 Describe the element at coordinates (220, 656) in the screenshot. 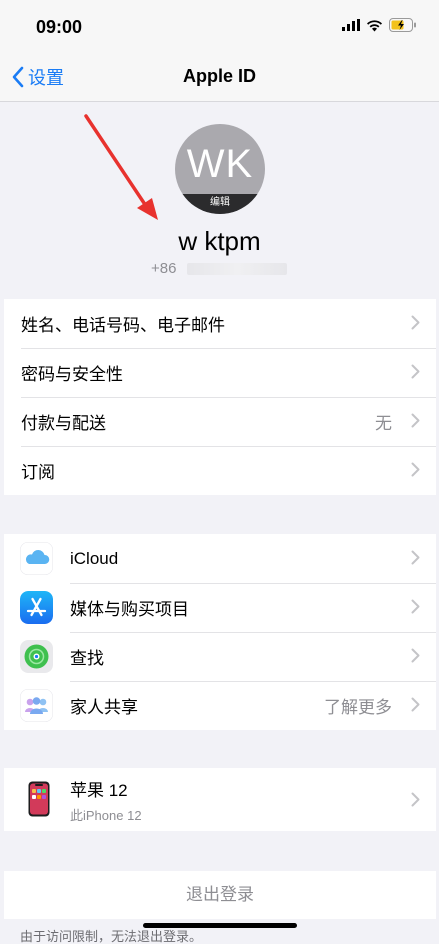

I see `row-find-my: 查找` at that location.